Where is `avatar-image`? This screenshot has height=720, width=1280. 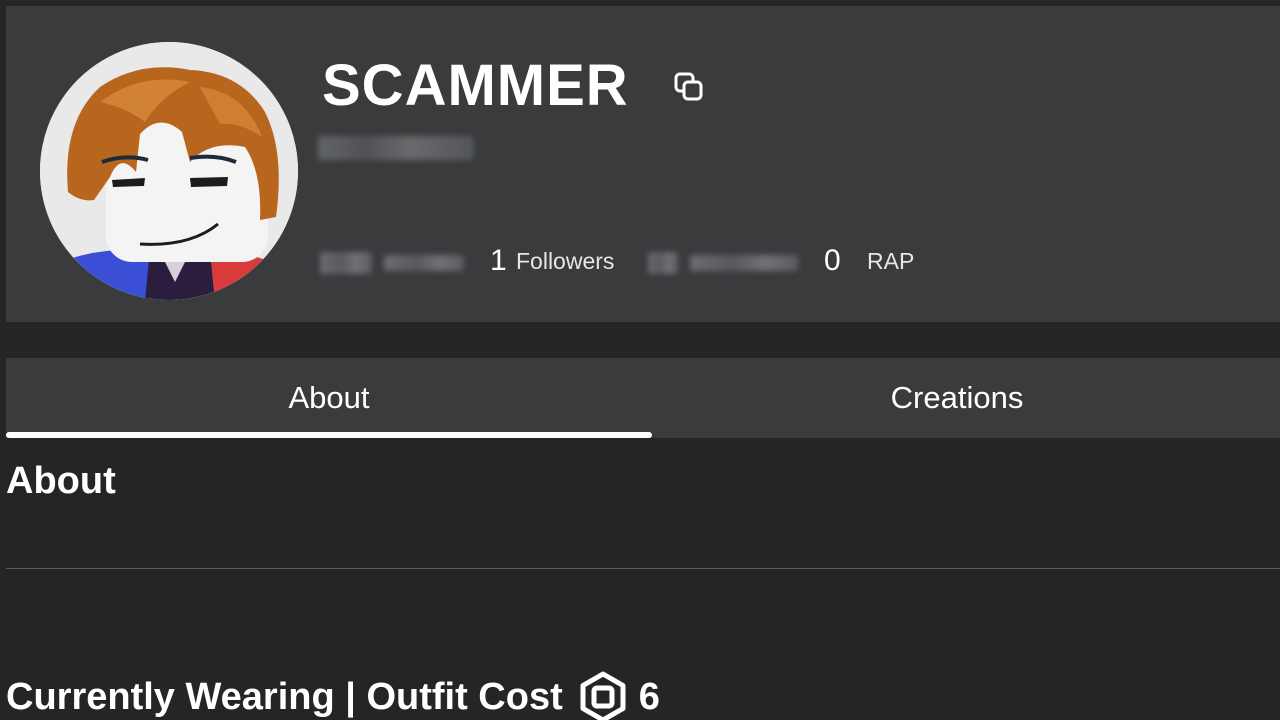
avatar-image is located at coordinates (169, 171).